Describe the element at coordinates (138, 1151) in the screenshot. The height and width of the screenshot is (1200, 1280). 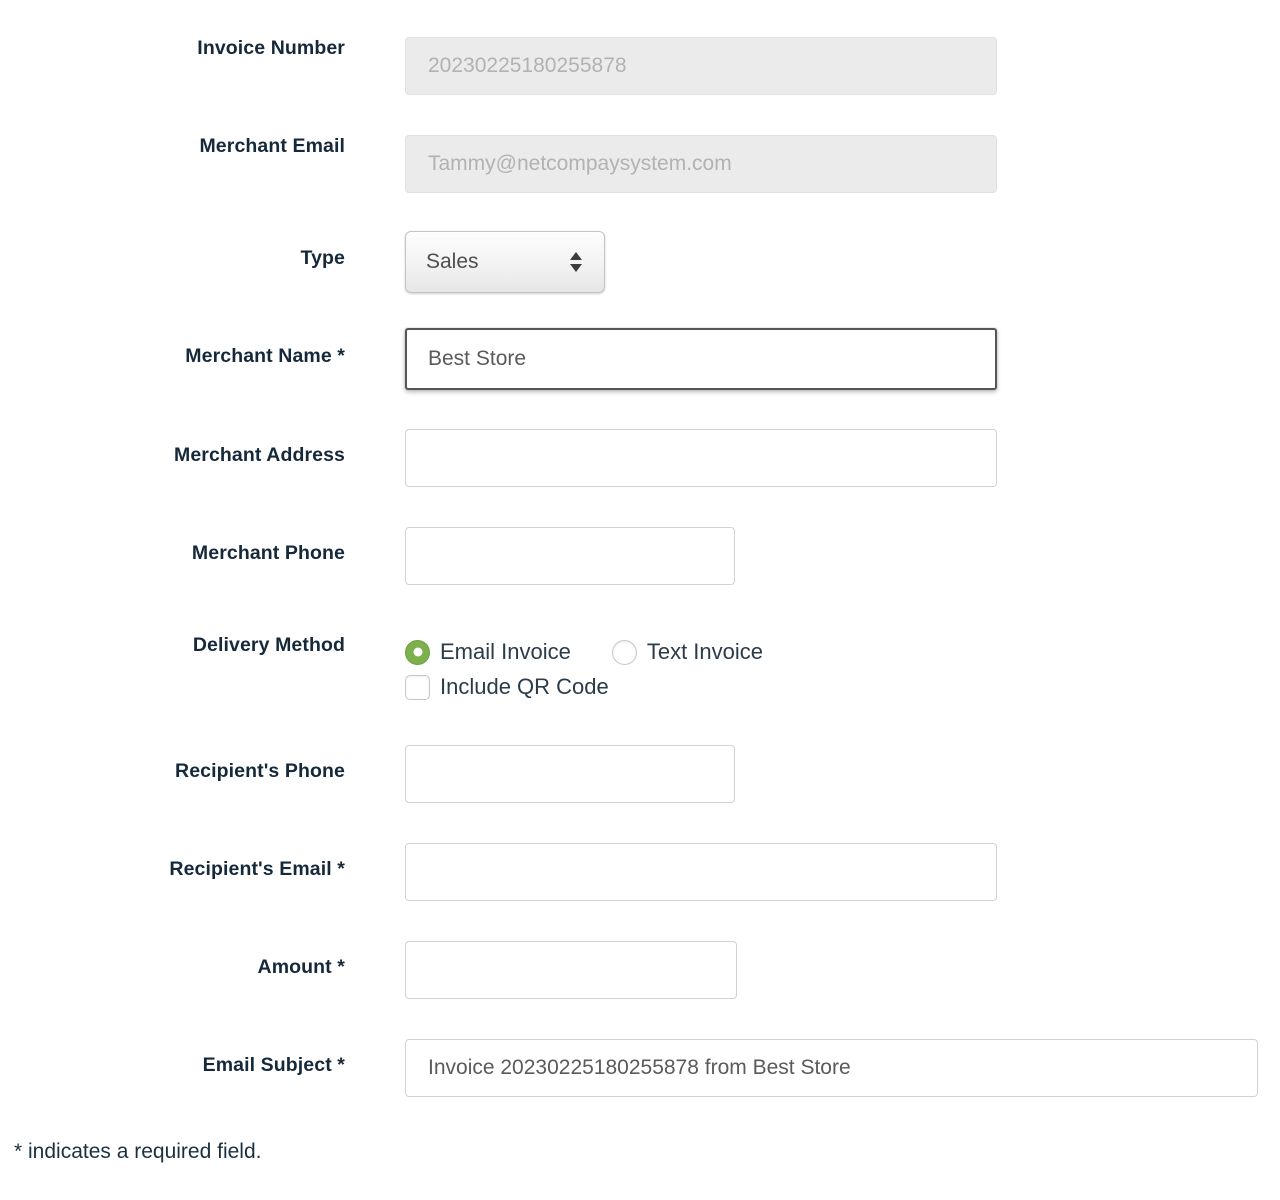
I see `required-field-note: * indicates a required field.` at that location.